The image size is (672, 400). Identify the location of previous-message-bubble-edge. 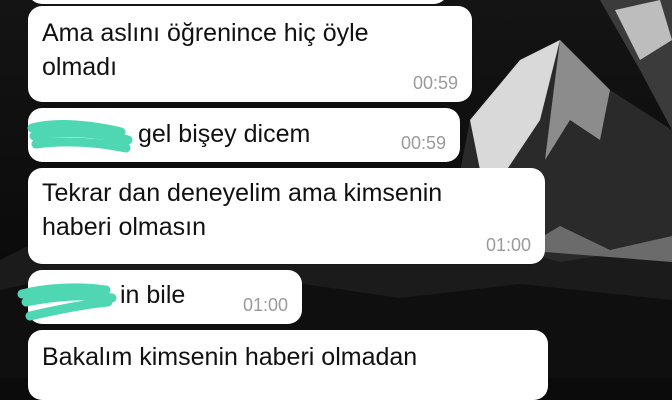
(238, 2).